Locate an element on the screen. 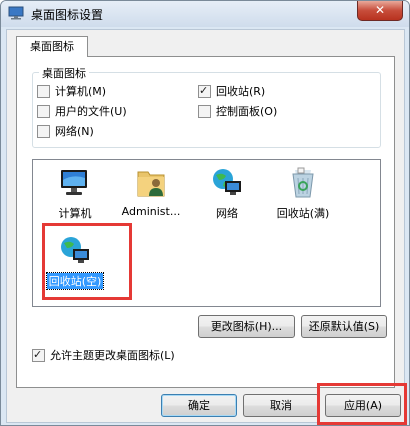 The image size is (410, 426). checkbox-label: 回收站(R) is located at coordinates (241, 91).